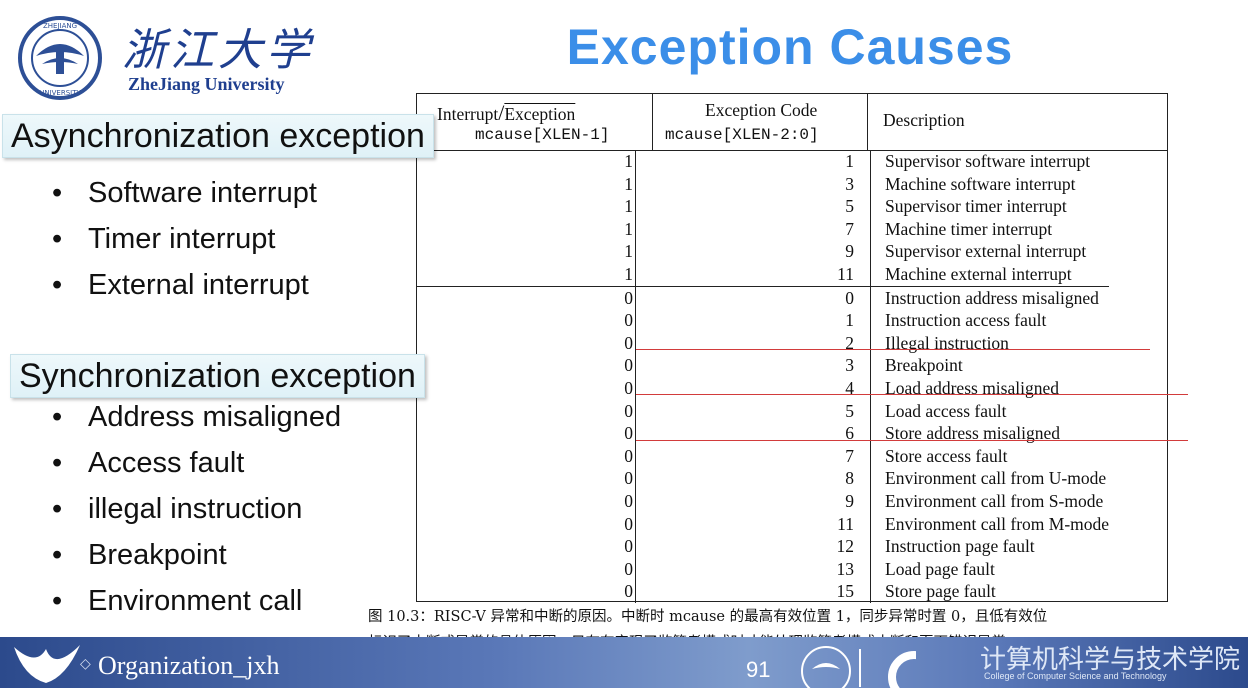 This screenshot has height=688, width=1248. I want to click on cell-description: Breakpoint, so click(990, 365).